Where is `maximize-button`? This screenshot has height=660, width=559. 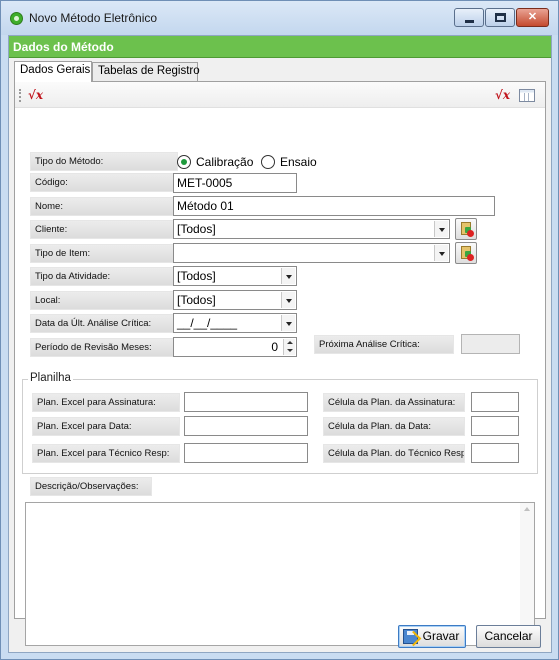
maximize-button is located at coordinates (500, 17).